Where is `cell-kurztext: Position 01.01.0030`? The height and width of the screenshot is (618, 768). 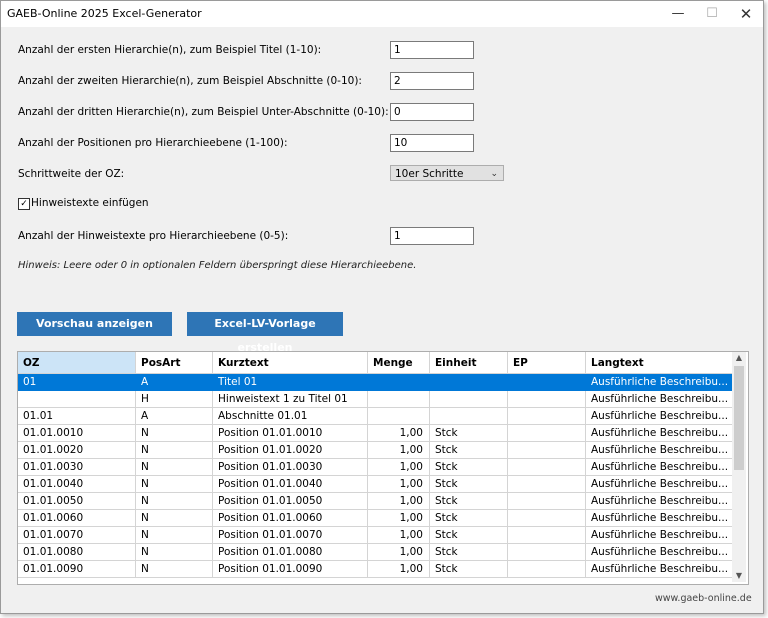 cell-kurztext: Position 01.01.0030 is located at coordinates (290, 467).